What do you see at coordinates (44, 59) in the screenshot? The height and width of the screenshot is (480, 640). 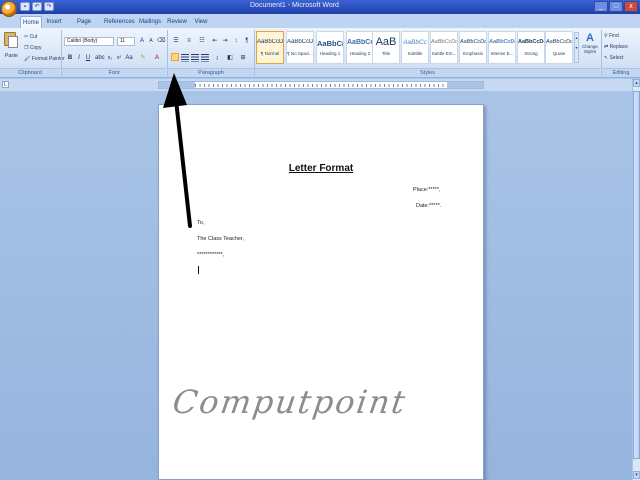 I see `format-painter-button: 🖌 Format Painter` at bounding box center [44, 59].